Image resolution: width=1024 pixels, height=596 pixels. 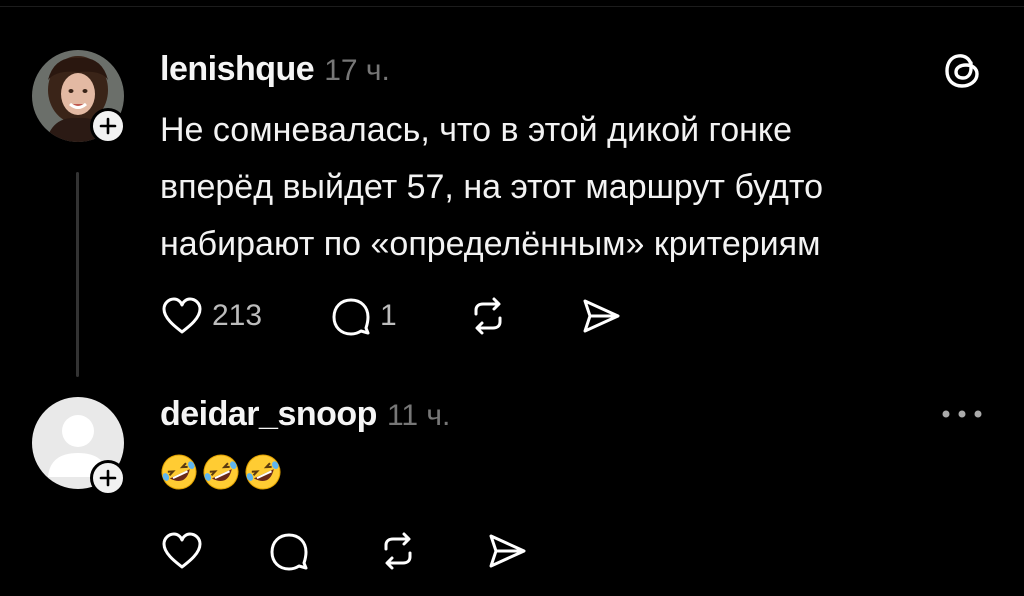 I want to click on like-count: 213, so click(x=237, y=315).